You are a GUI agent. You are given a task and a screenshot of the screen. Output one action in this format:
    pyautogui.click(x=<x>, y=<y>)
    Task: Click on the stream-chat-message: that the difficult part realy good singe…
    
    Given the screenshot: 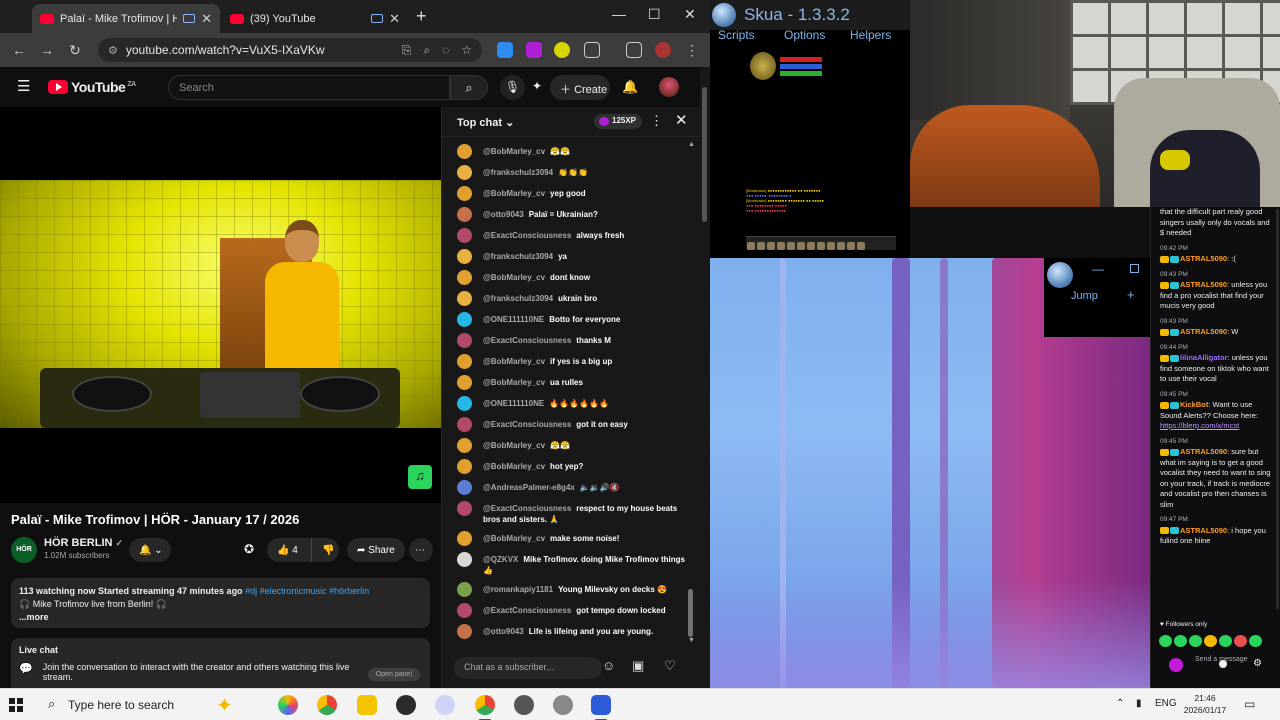 What is the action you would take?
    pyautogui.click(x=1215, y=223)
    